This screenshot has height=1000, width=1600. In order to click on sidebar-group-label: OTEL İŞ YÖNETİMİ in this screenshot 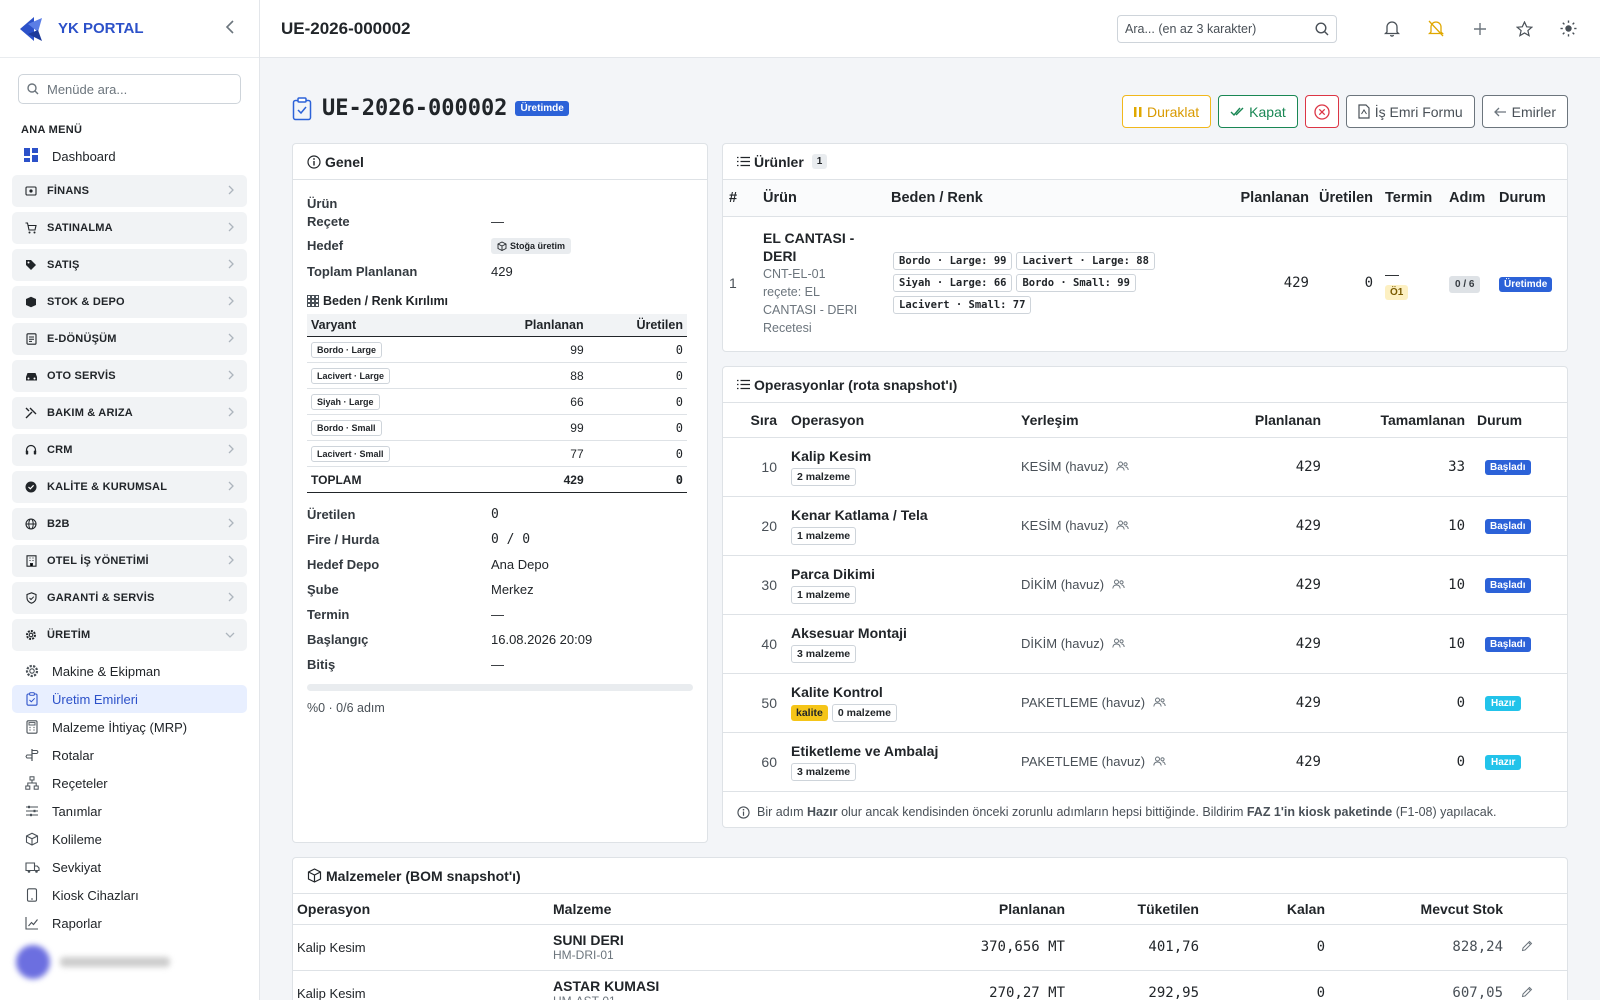, I will do `click(98, 561)`.